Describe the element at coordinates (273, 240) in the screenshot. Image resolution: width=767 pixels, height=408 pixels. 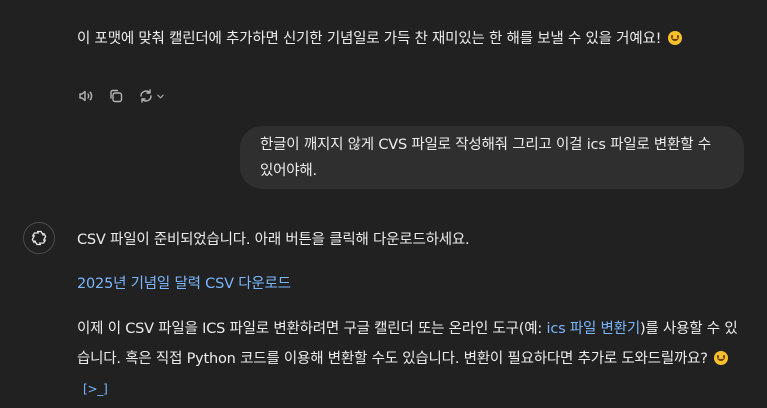
I see `assistant-paragraph: CSV 파일이 준비되었습니다. 아래 버튼을 클릭해 다운로드하세요.` at that location.